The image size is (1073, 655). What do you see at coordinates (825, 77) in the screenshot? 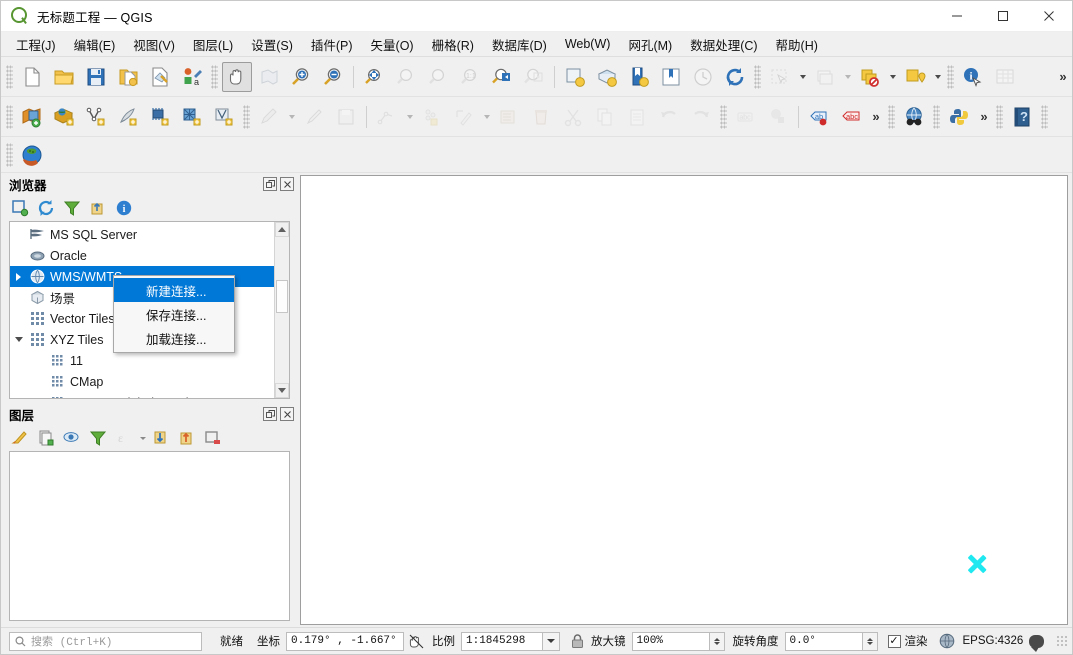
I see `deselect-icon` at bounding box center [825, 77].